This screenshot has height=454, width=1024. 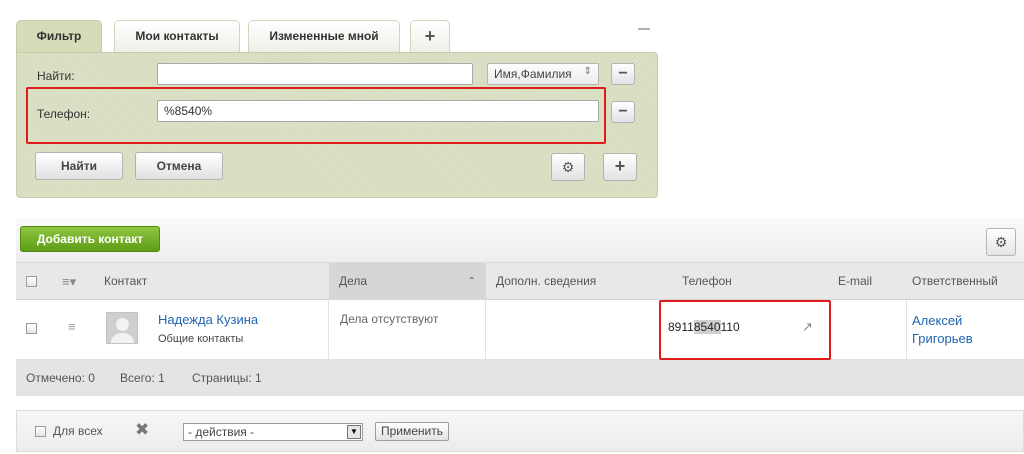 What do you see at coordinates (125, 281) in the screenshot?
I see `column-contact: Контакт` at bounding box center [125, 281].